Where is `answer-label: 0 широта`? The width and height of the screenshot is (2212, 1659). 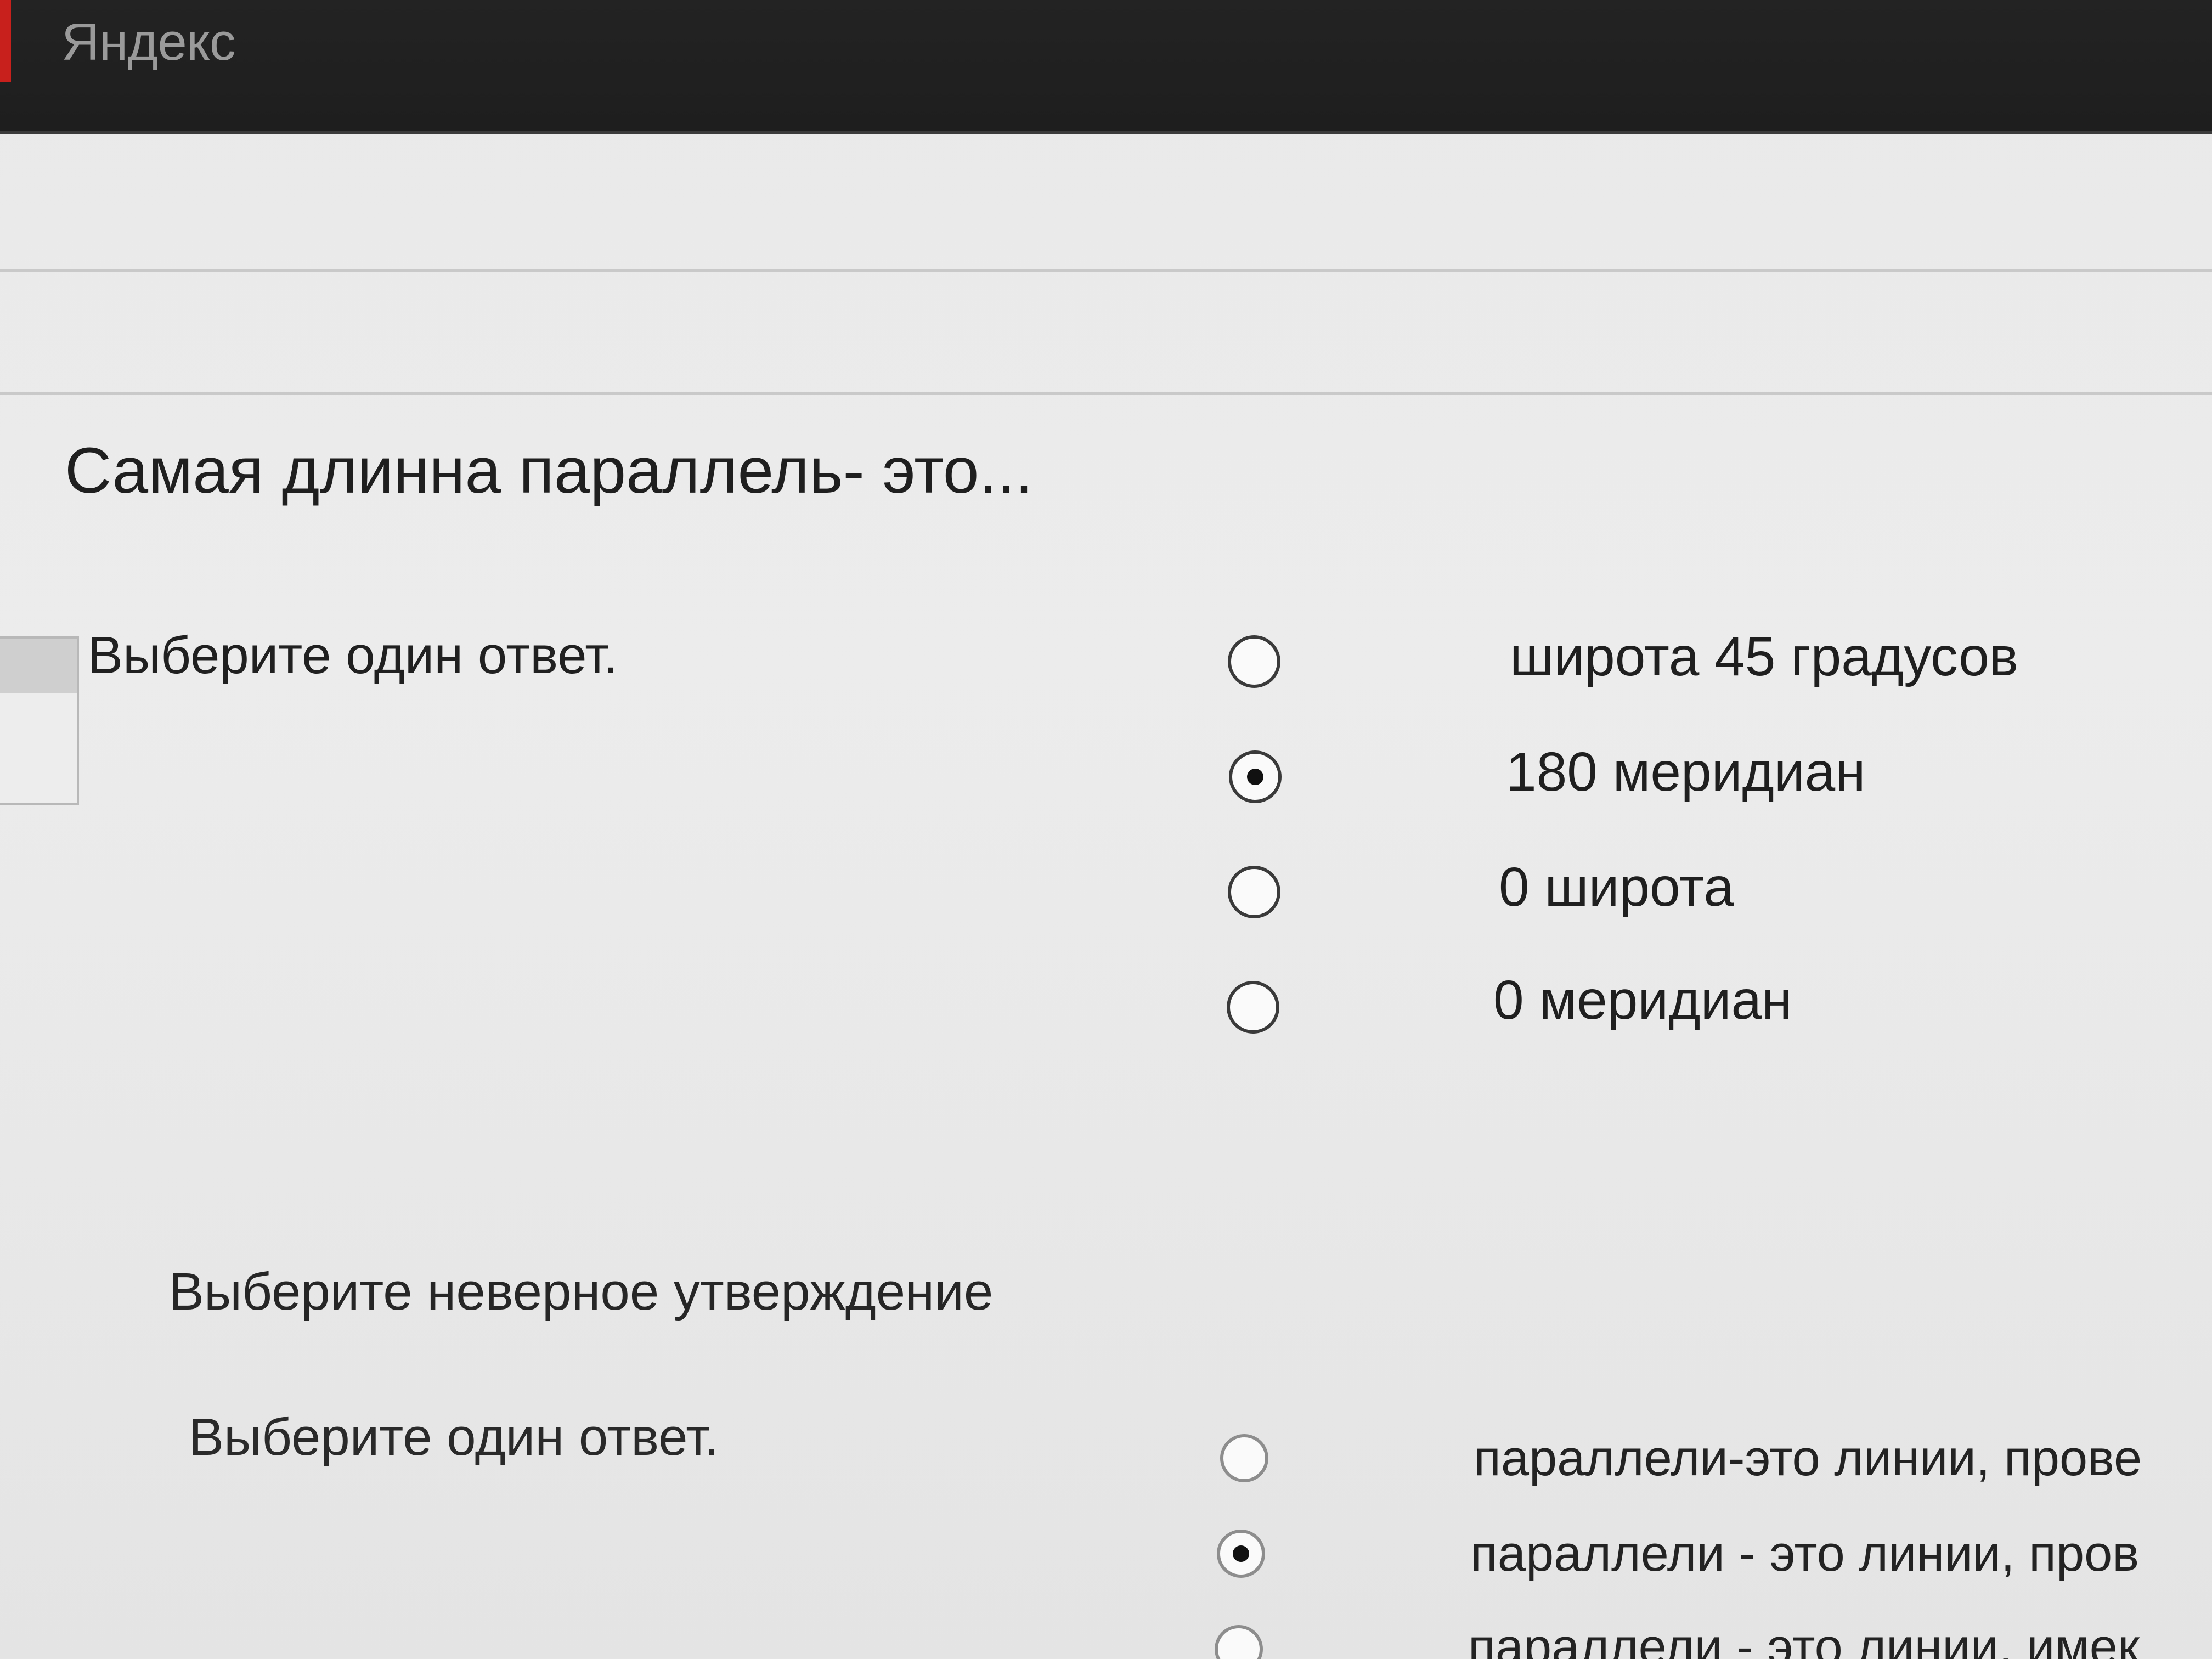 answer-label: 0 широта is located at coordinates (1617, 887).